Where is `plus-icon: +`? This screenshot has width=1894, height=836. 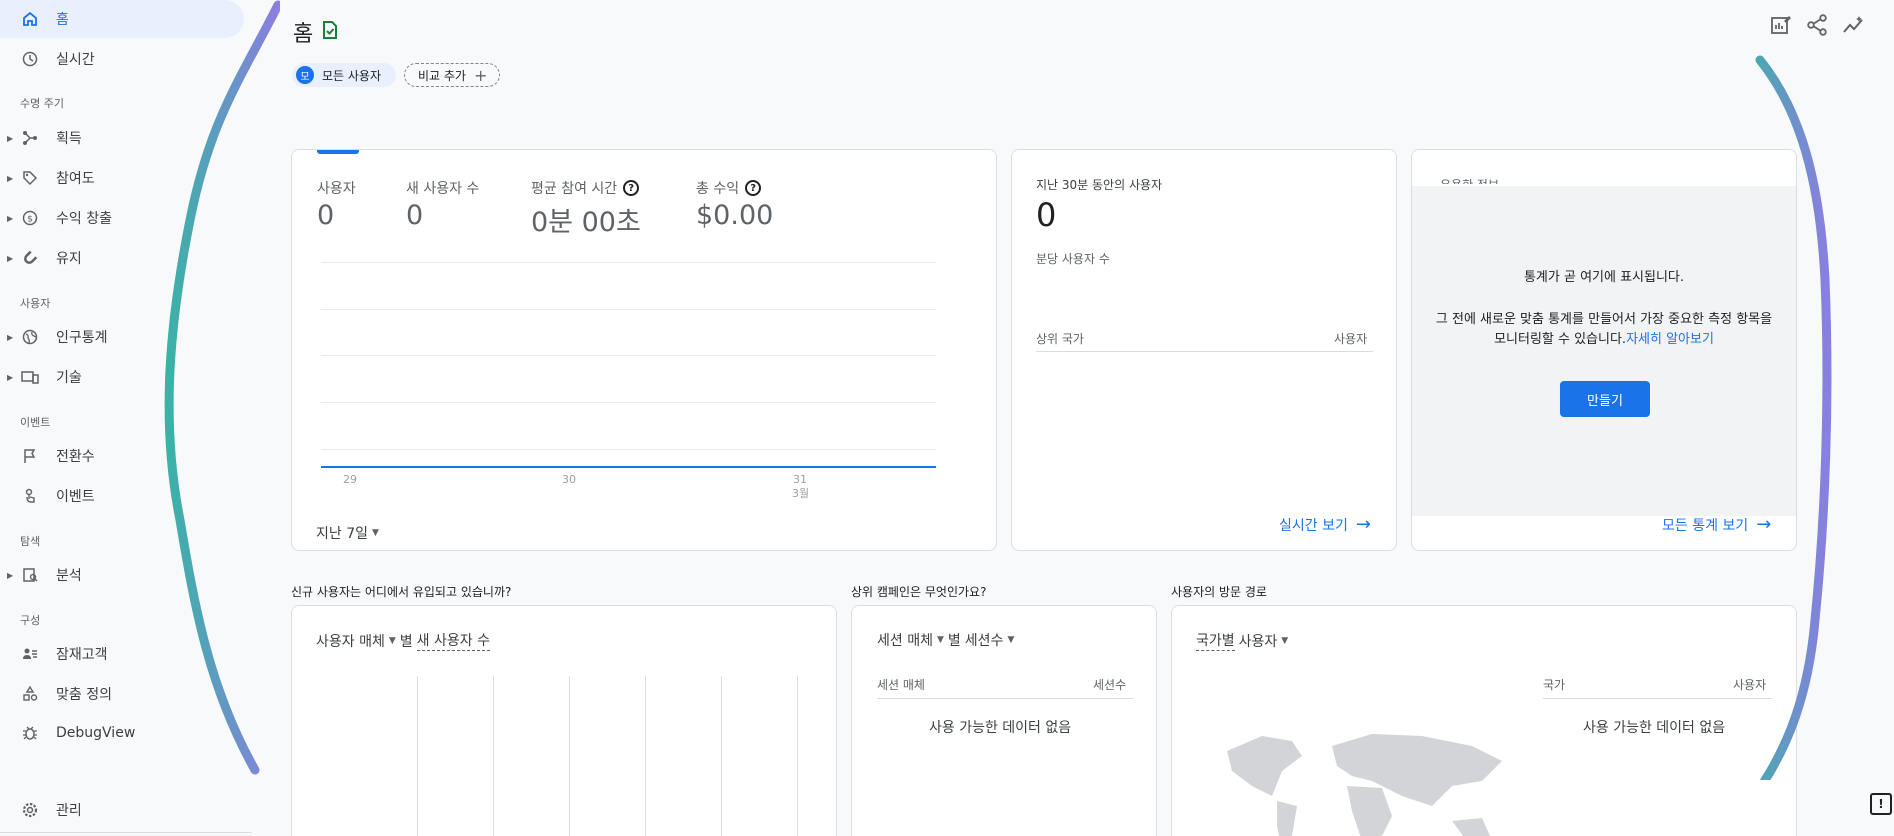
plus-icon: + is located at coordinates (480, 75).